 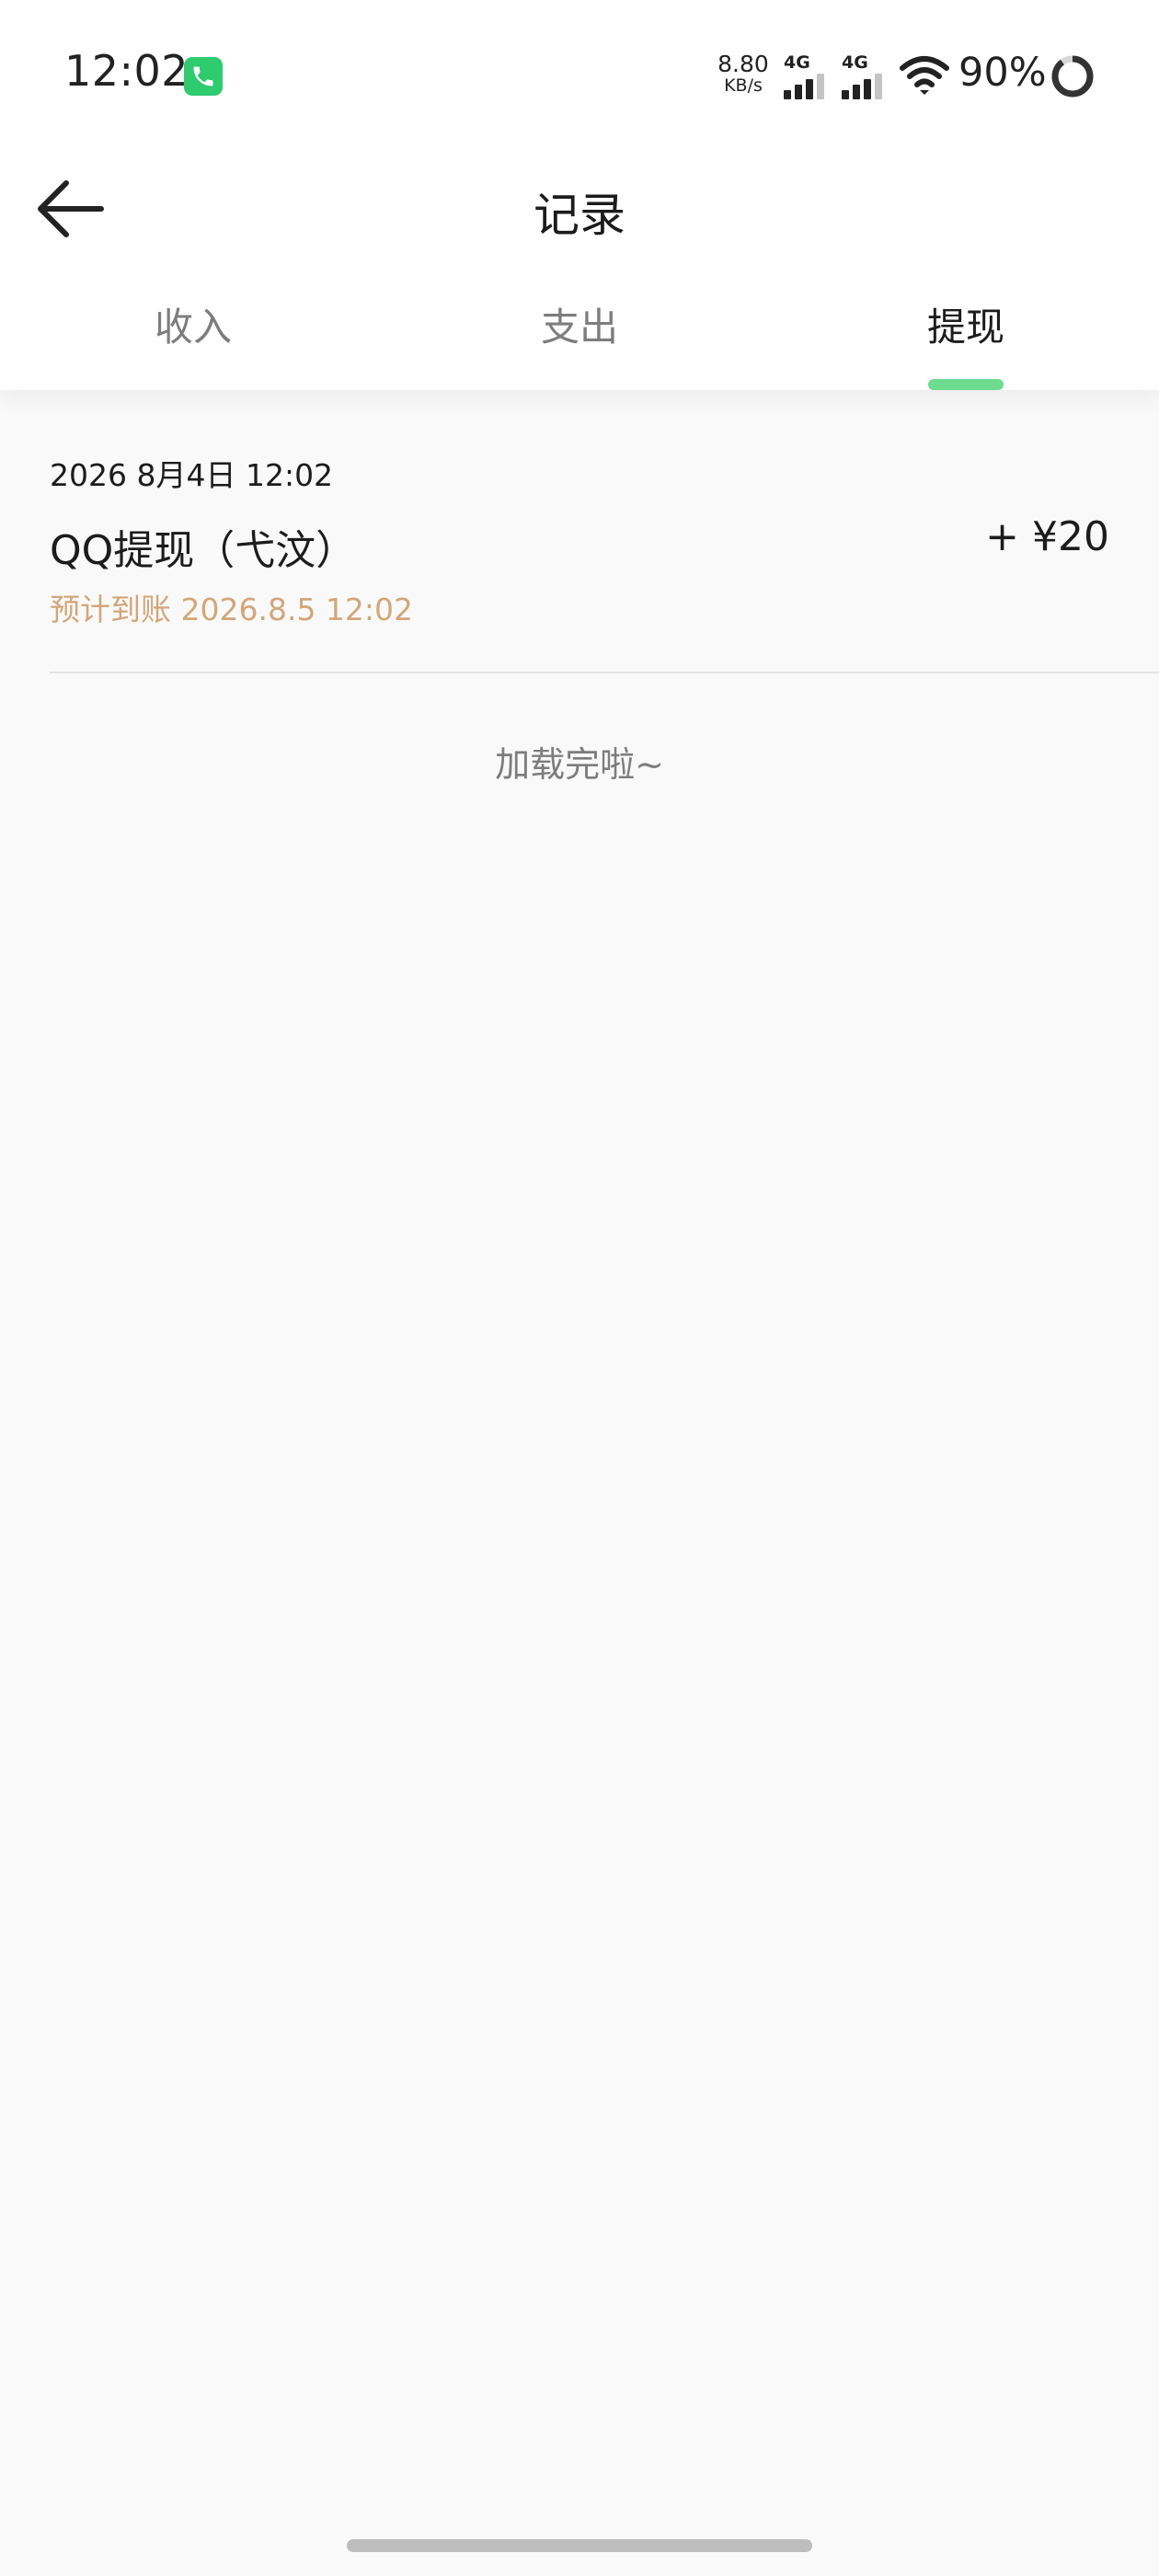 What do you see at coordinates (866, 76) in the screenshot?
I see `signal-2-icon: 4G` at bounding box center [866, 76].